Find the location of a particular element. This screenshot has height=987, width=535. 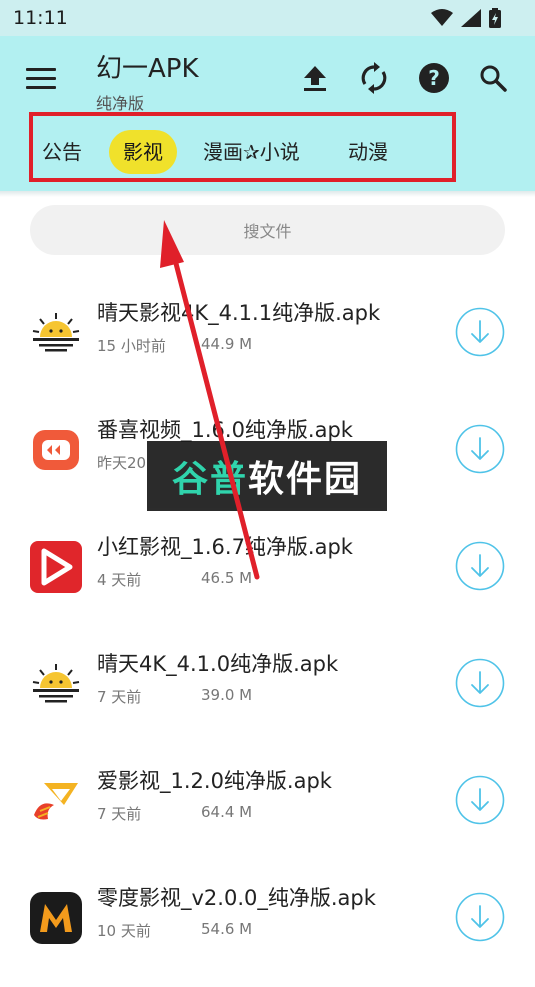

tab-comics-novels: 漫画✰小说 is located at coordinates (251, 152).